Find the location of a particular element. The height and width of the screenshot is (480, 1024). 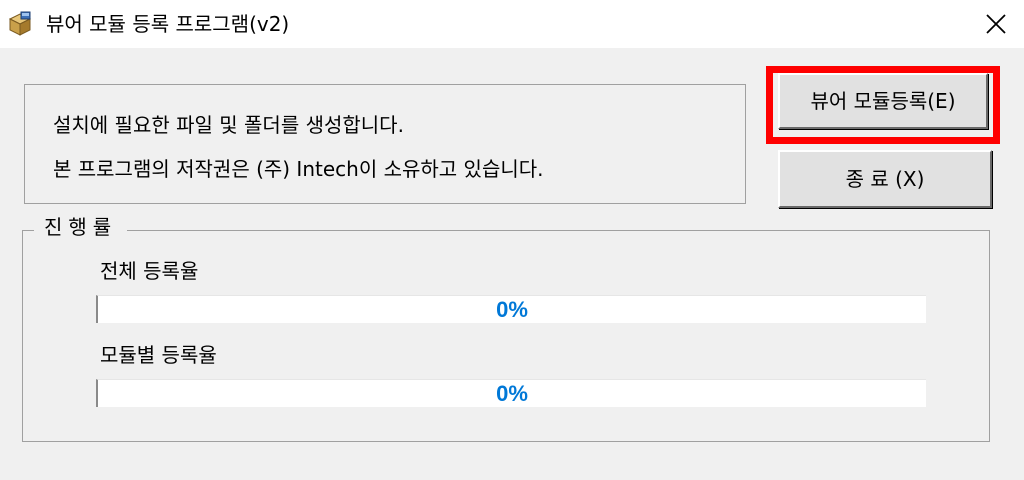

overall-progress-bar: 0% is located at coordinates (511, 309).